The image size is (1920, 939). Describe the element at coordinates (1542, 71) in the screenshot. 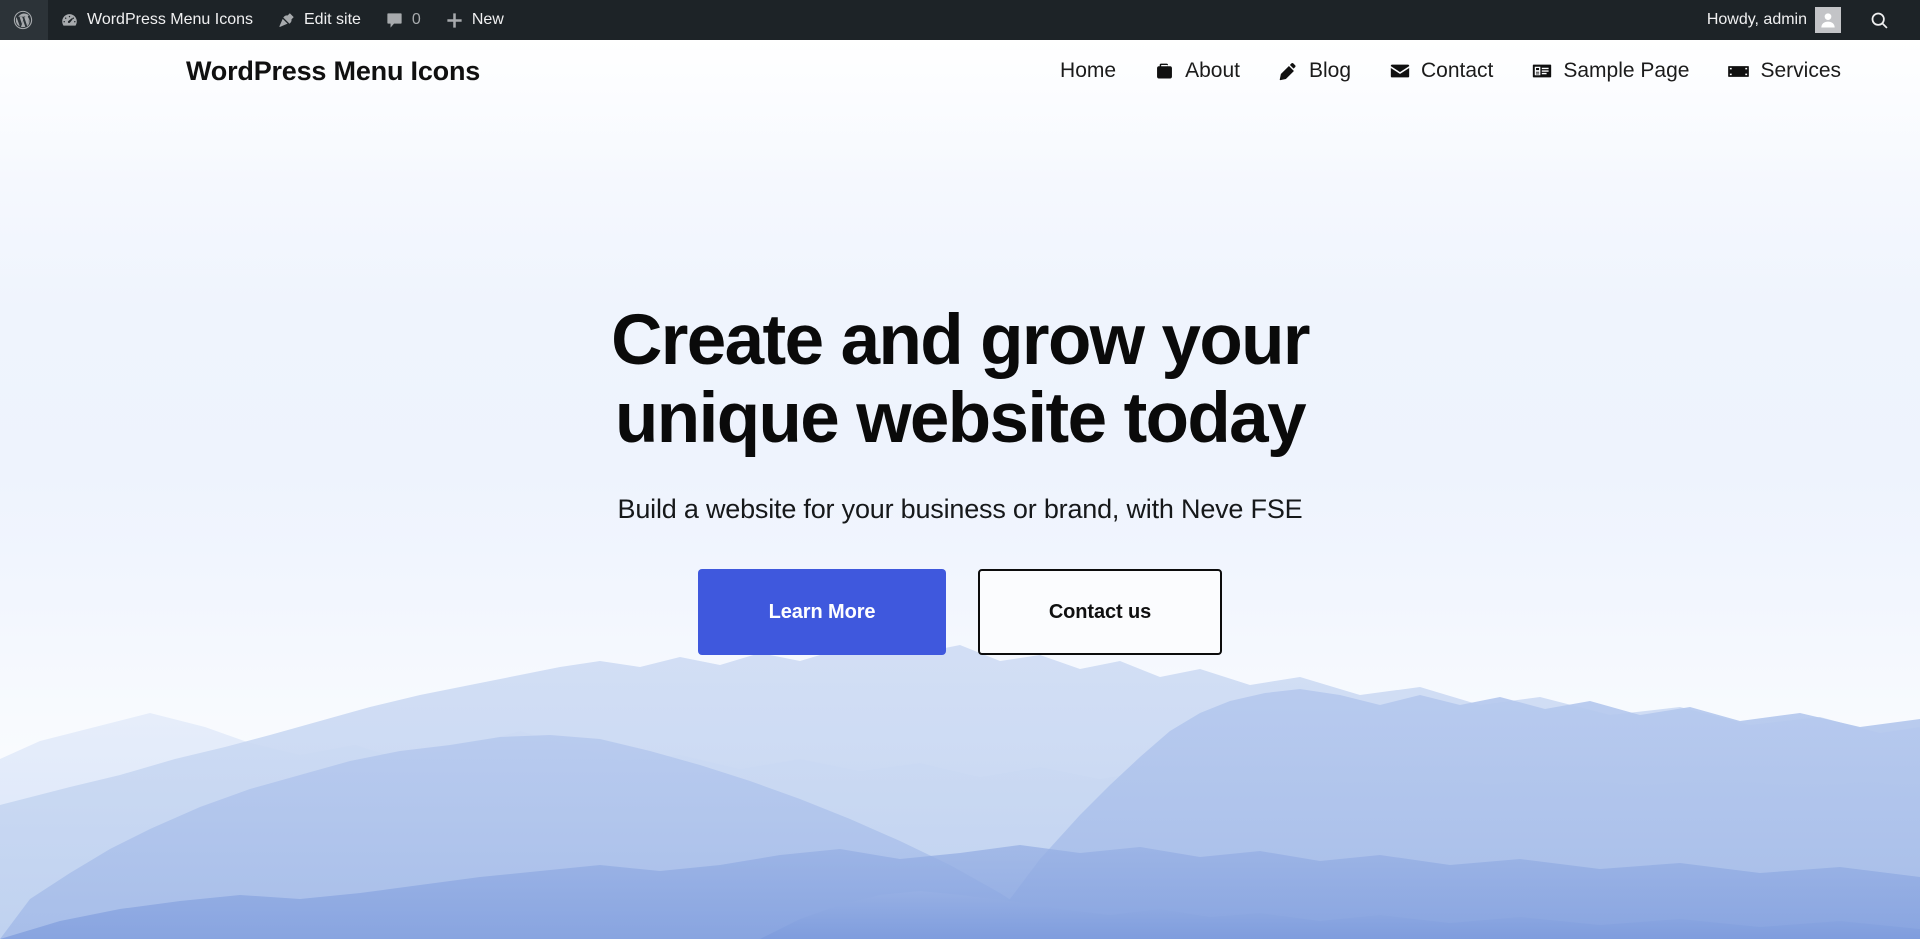

I see `id-card-icon` at that location.